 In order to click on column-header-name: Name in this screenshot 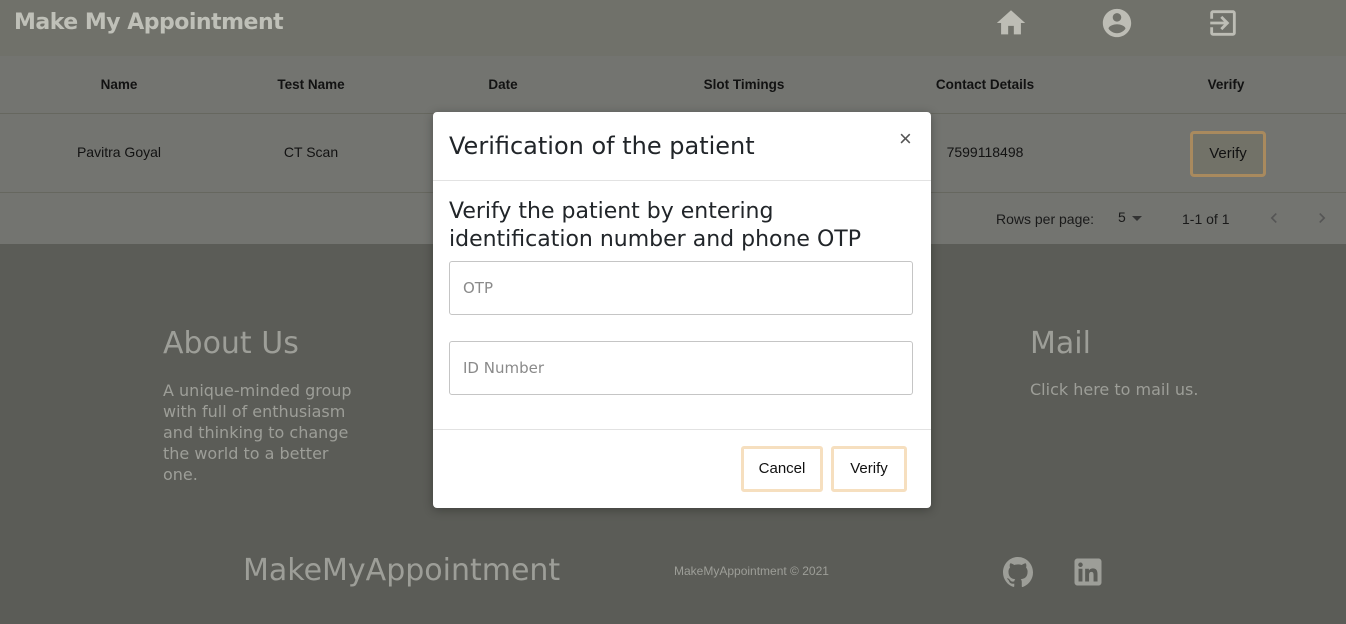, I will do `click(119, 84)`.